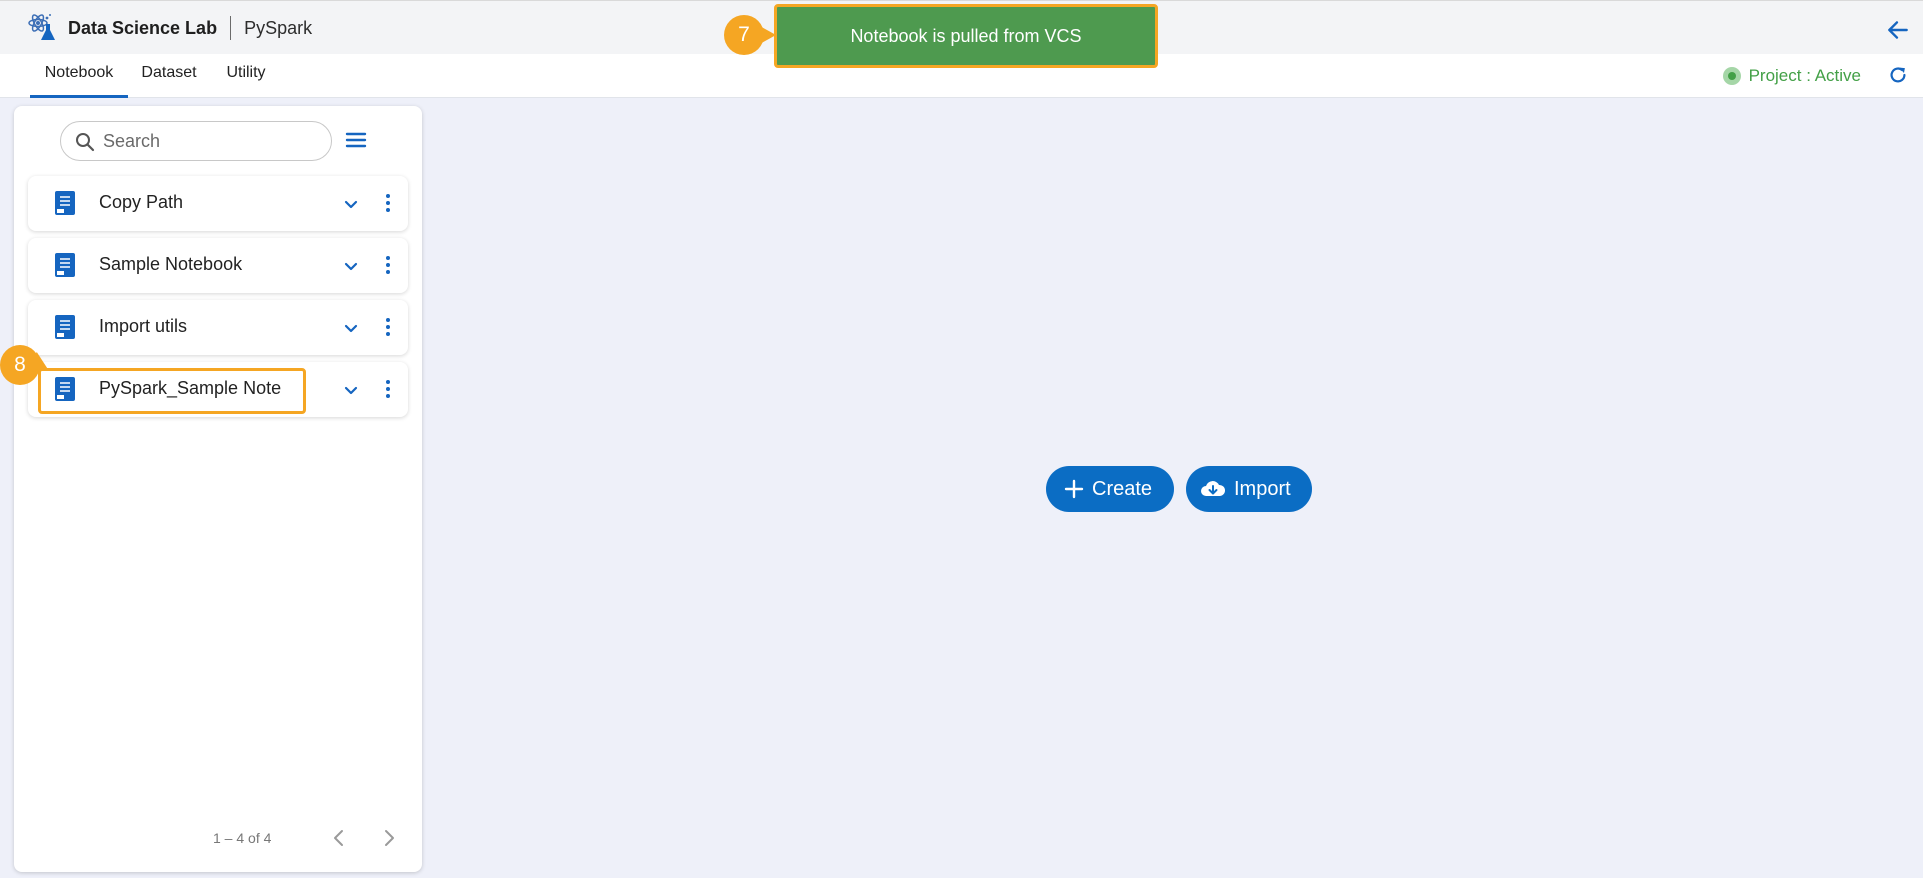 The image size is (1923, 878). I want to click on create-button-label: Create, so click(1122, 488).